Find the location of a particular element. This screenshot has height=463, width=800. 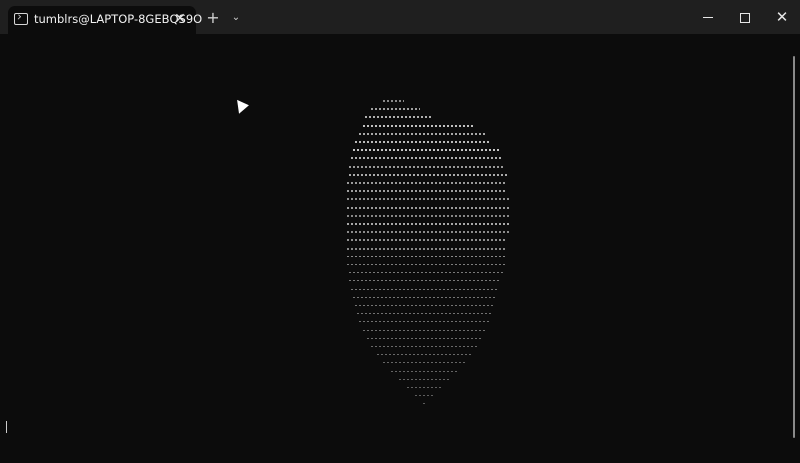

maximize-button is located at coordinates (745, 17).